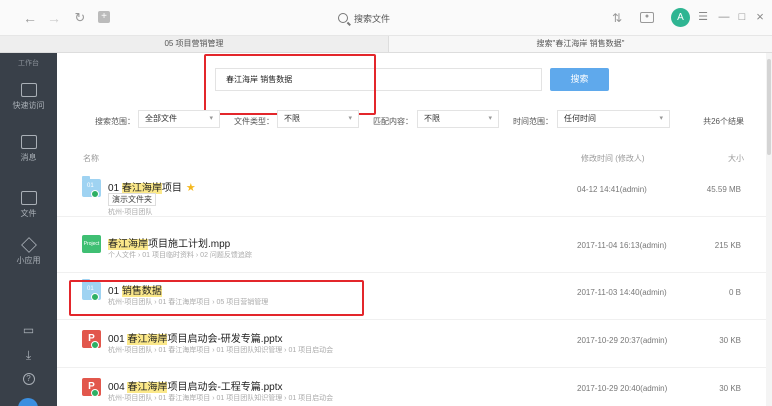 The height and width of the screenshot is (406, 772). What do you see at coordinates (91, 244) in the screenshot?
I see `project-file-icon: Project` at bounding box center [91, 244].